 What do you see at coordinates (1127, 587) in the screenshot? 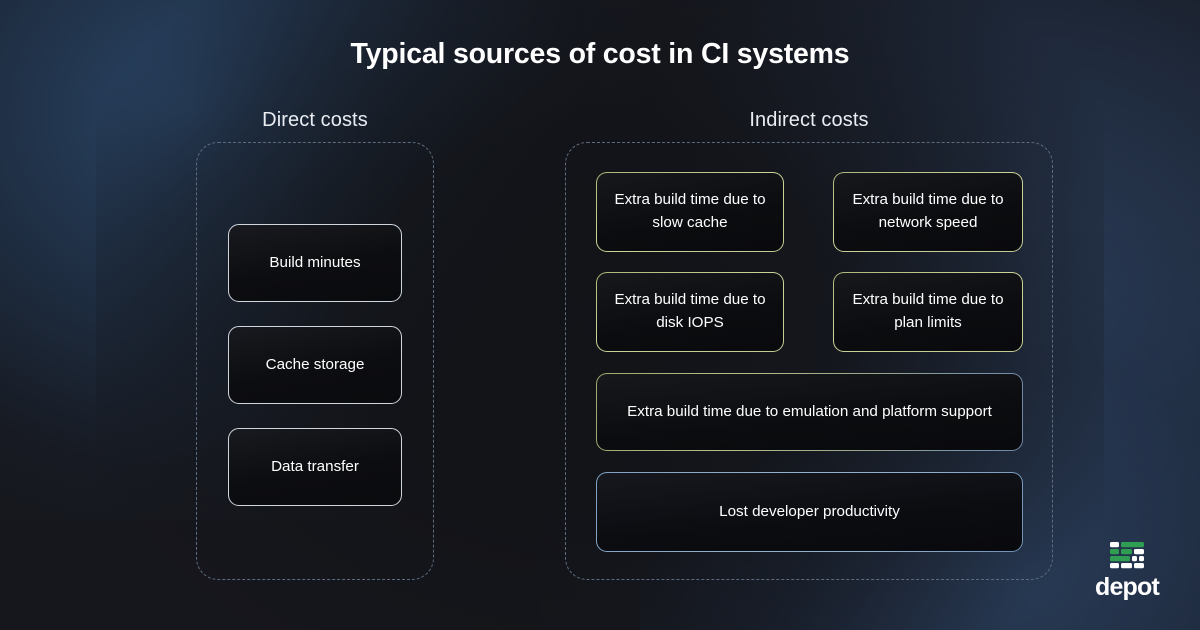
I see `depot-wordmark: depot` at bounding box center [1127, 587].